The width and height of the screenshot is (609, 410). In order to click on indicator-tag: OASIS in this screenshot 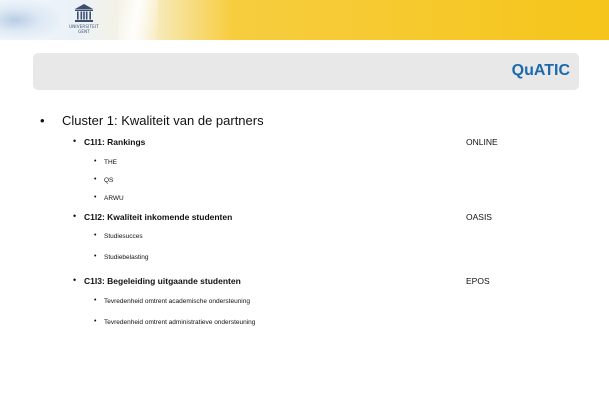, I will do `click(479, 217)`.